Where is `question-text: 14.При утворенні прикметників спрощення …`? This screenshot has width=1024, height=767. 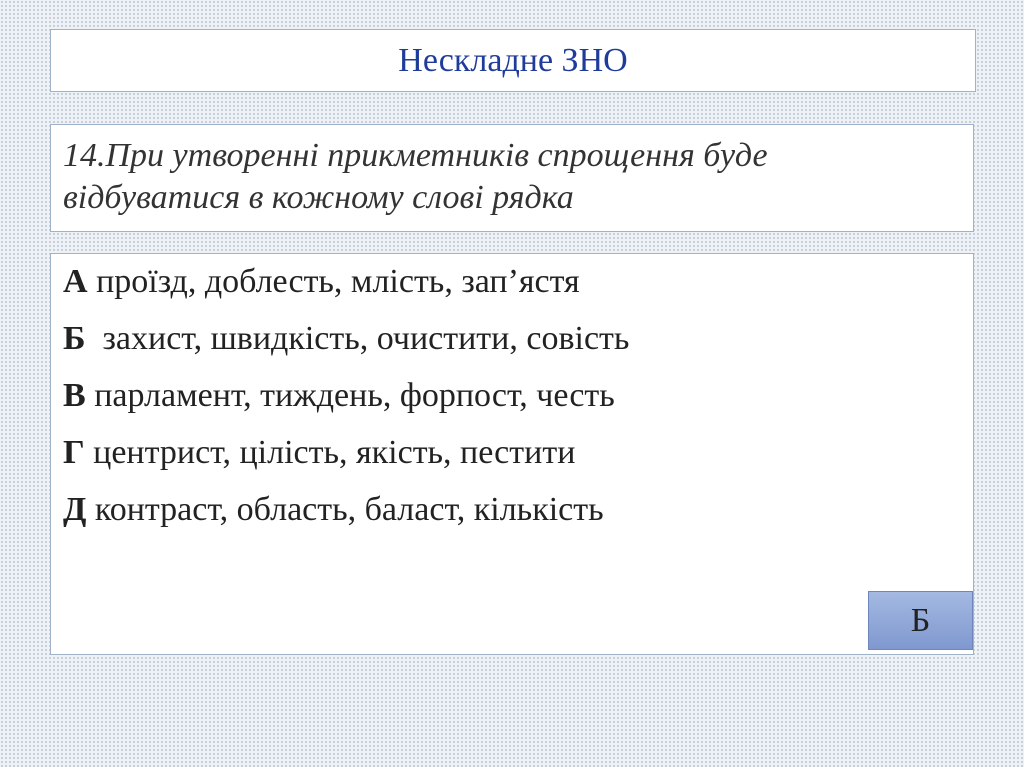 question-text: 14.При утворенні прикметників спрощення … is located at coordinates (512, 177).